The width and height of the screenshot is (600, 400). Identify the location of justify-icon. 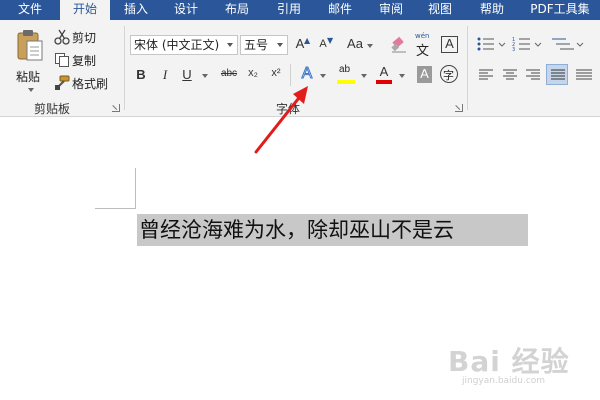
(558, 74).